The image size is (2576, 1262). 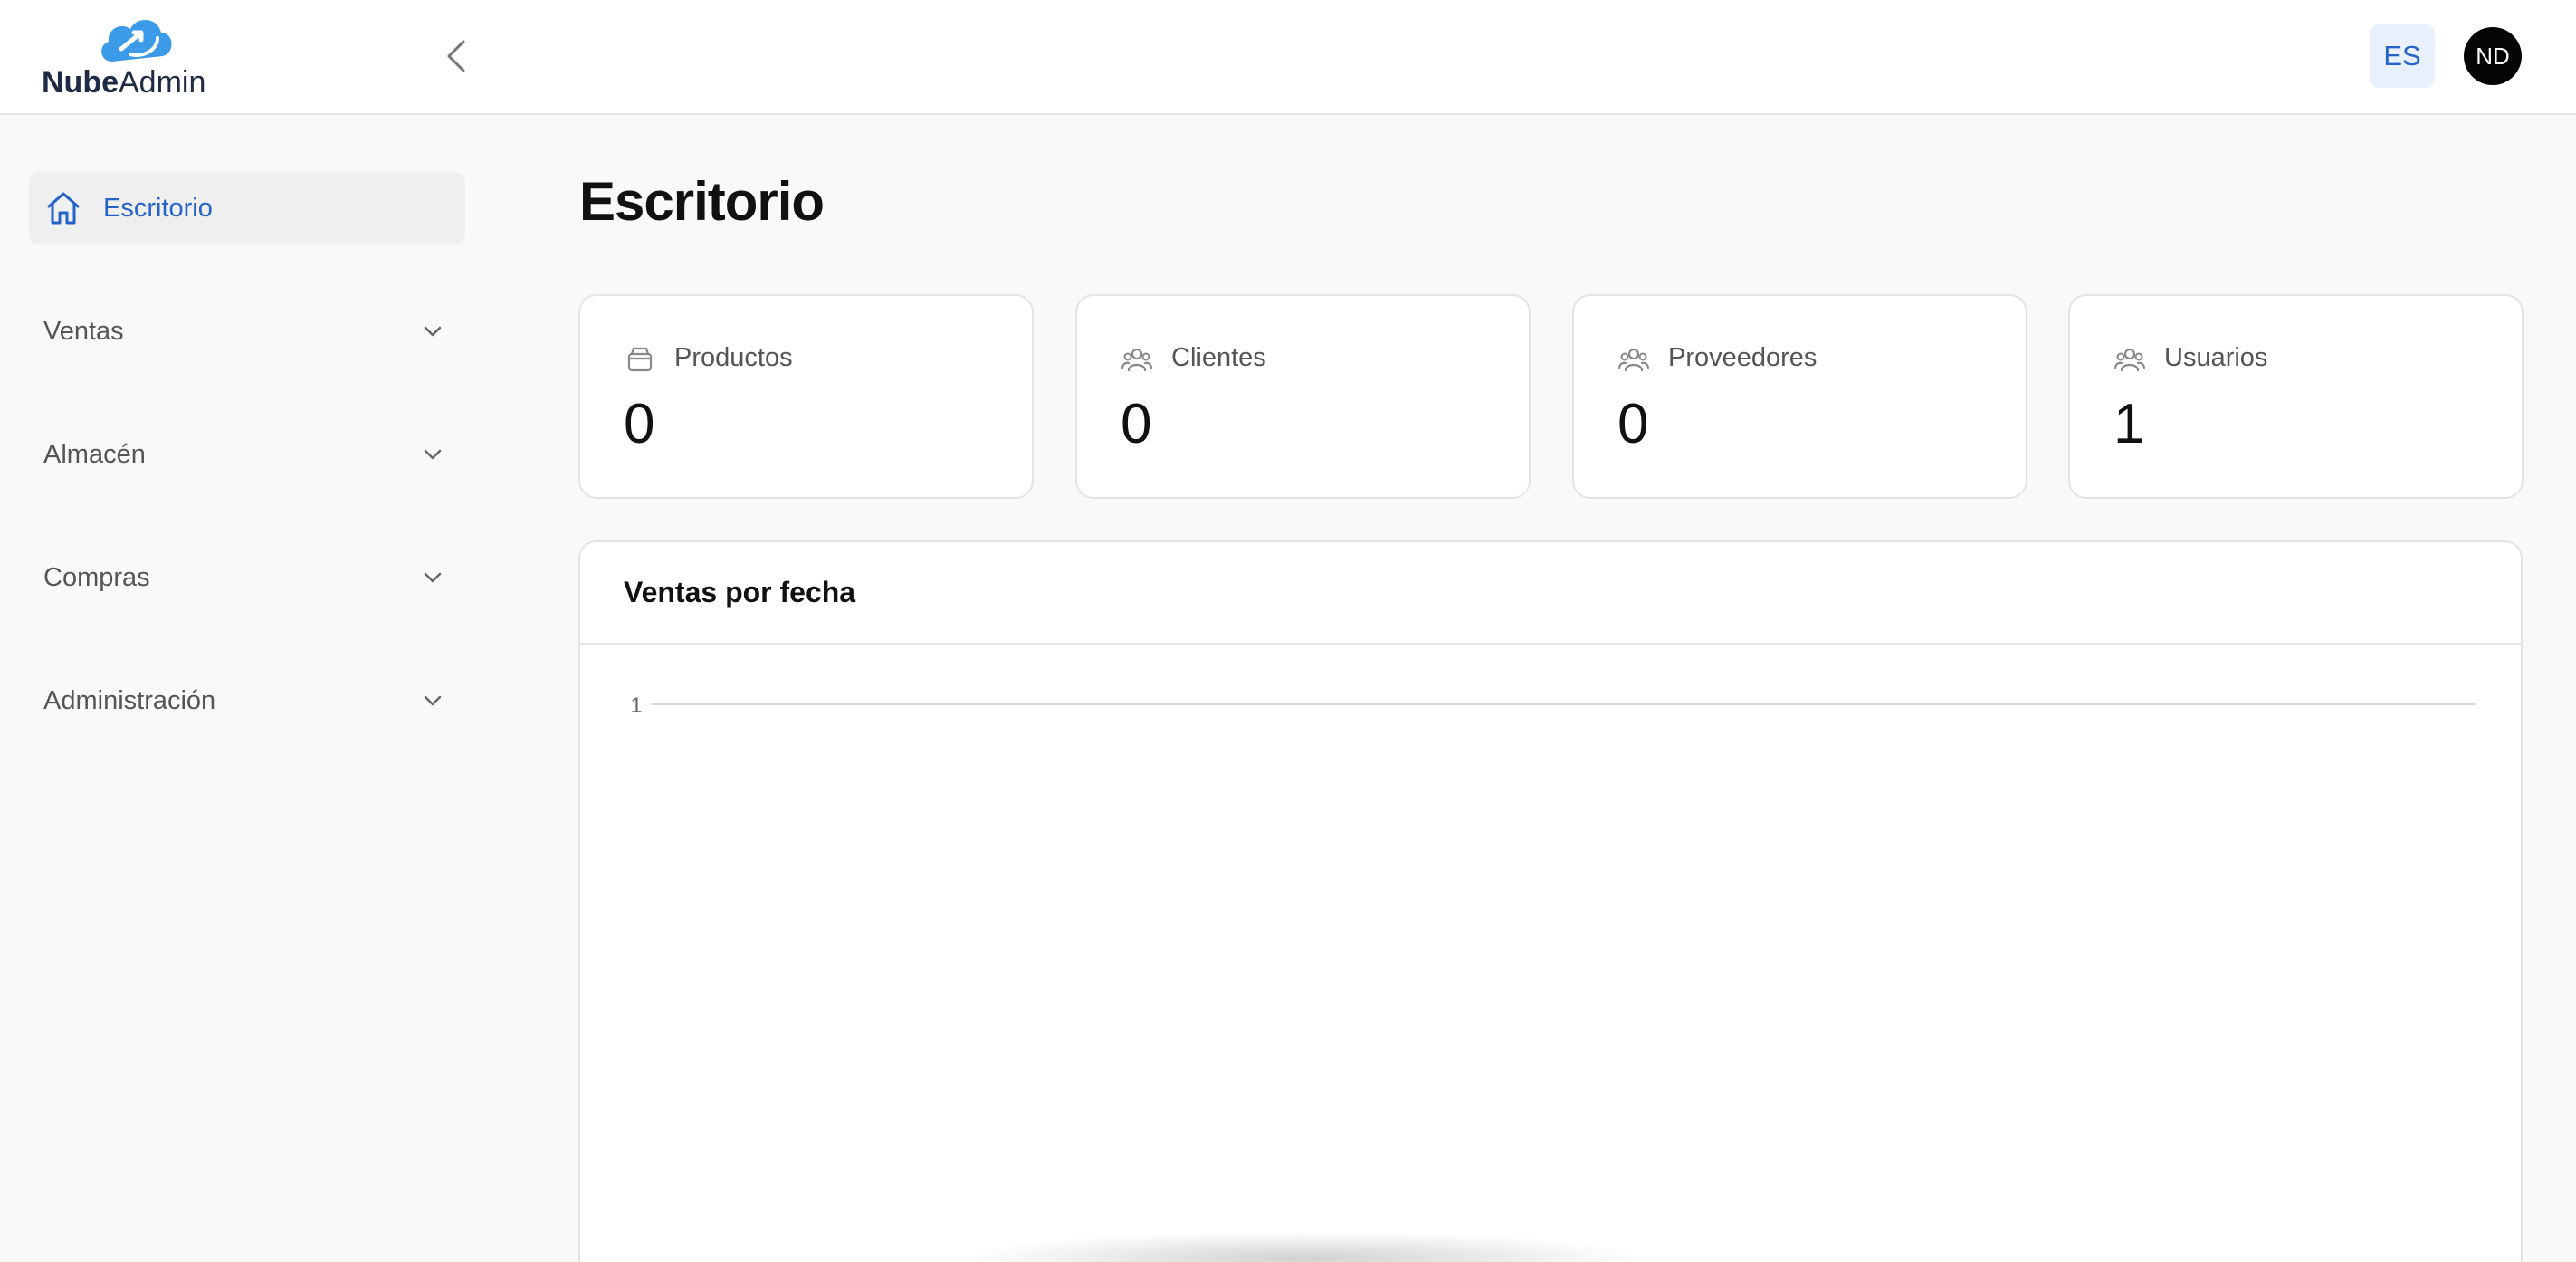 What do you see at coordinates (63, 208) in the screenshot?
I see `home-icon` at bounding box center [63, 208].